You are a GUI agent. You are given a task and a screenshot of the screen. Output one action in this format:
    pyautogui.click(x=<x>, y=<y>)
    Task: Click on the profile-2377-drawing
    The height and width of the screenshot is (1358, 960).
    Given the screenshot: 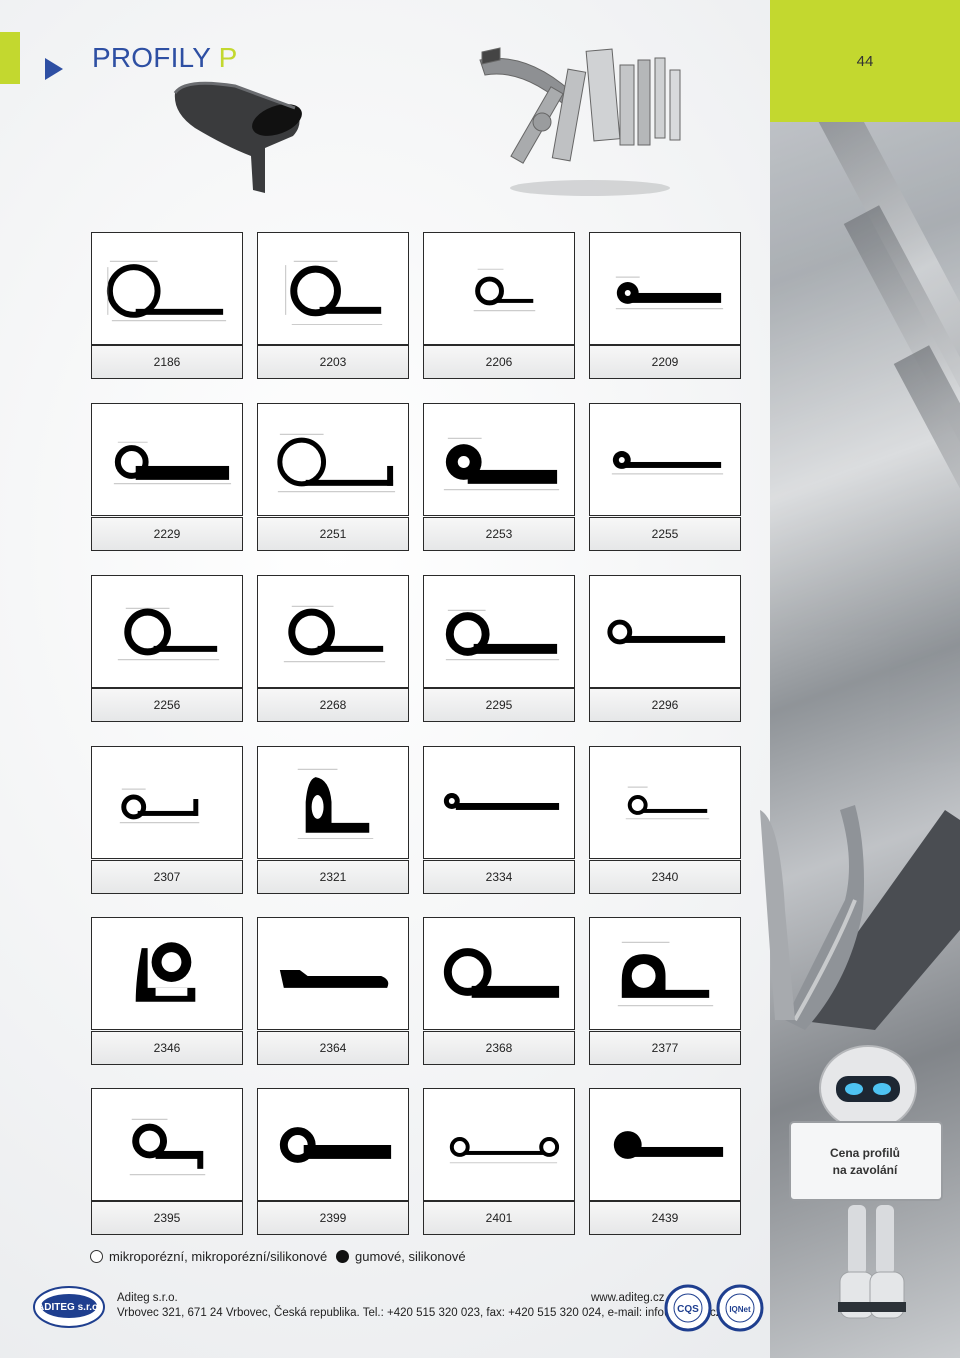 What is the action you would take?
    pyautogui.click(x=665, y=974)
    